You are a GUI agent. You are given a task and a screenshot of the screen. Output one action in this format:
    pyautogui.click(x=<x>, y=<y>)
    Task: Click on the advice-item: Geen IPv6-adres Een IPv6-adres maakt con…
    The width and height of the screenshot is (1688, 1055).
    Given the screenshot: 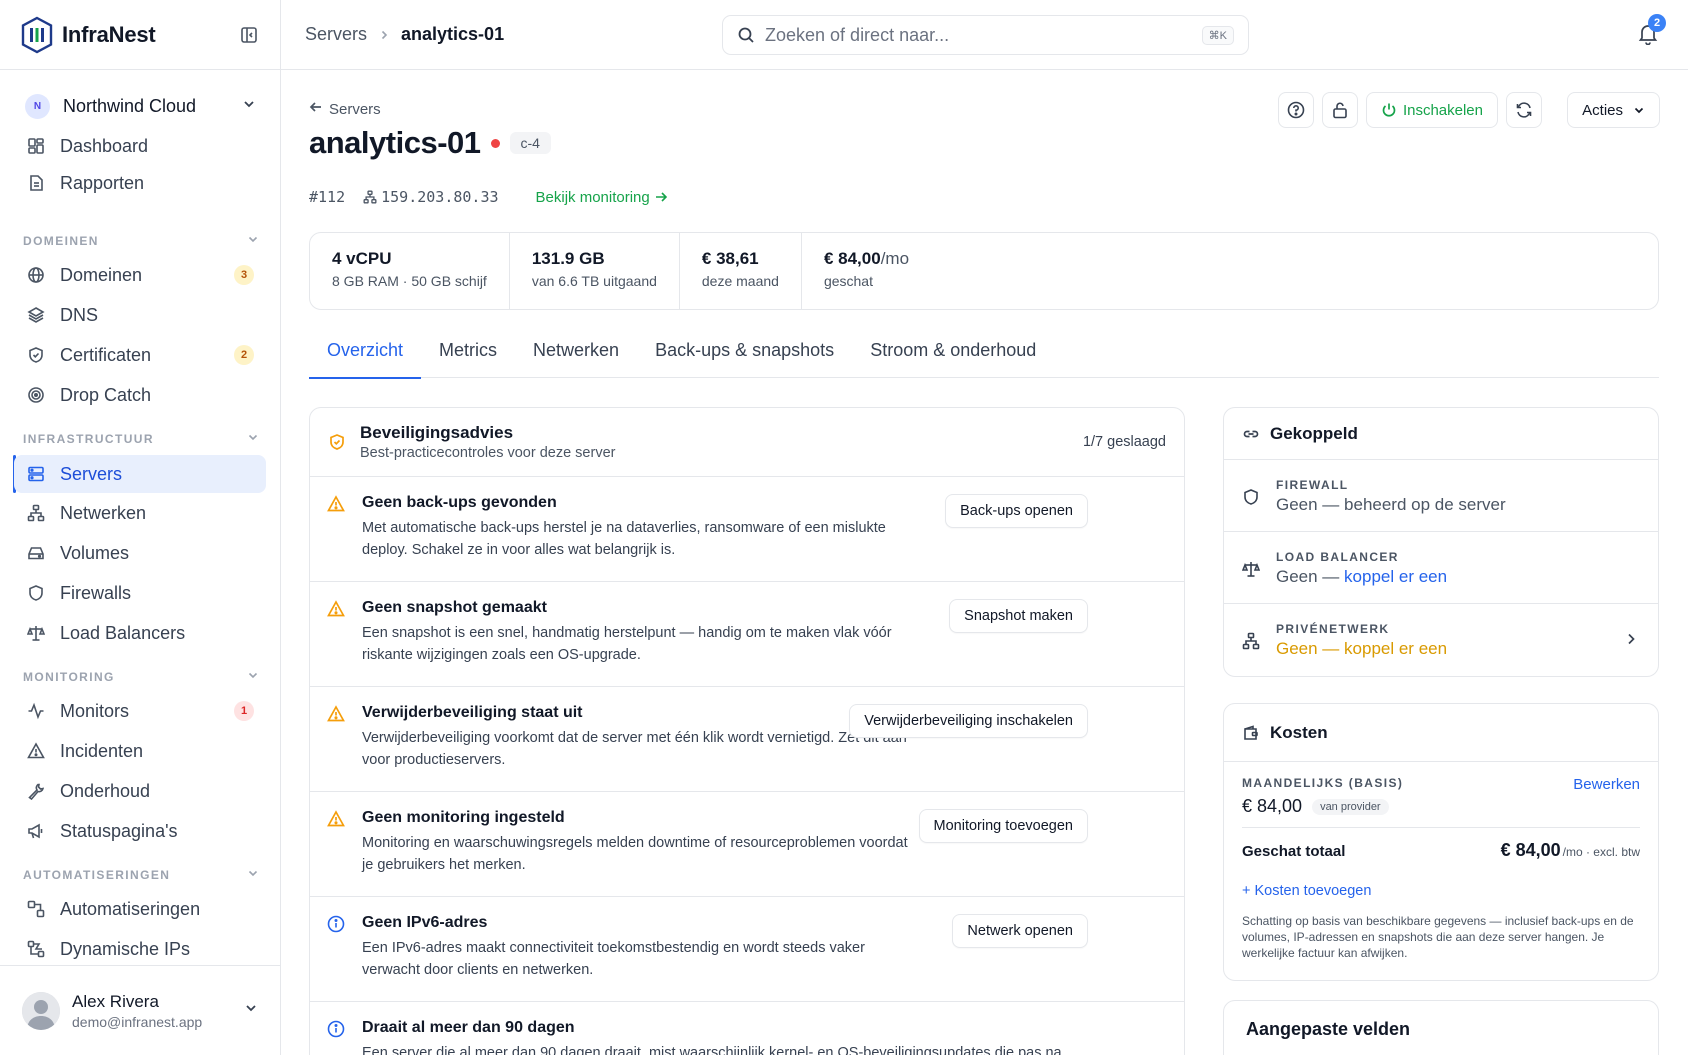 What is the action you would take?
    pyautogui.click(x=747, y=949)
    